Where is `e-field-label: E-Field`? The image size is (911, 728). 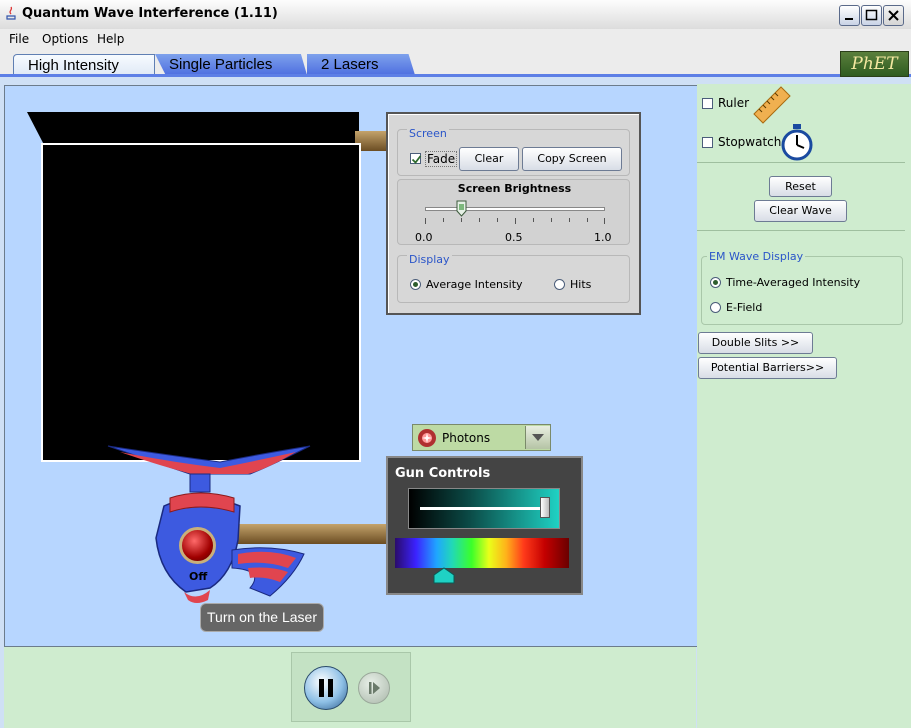 e-field-label: E-Field is located at coordinates (744, 307).